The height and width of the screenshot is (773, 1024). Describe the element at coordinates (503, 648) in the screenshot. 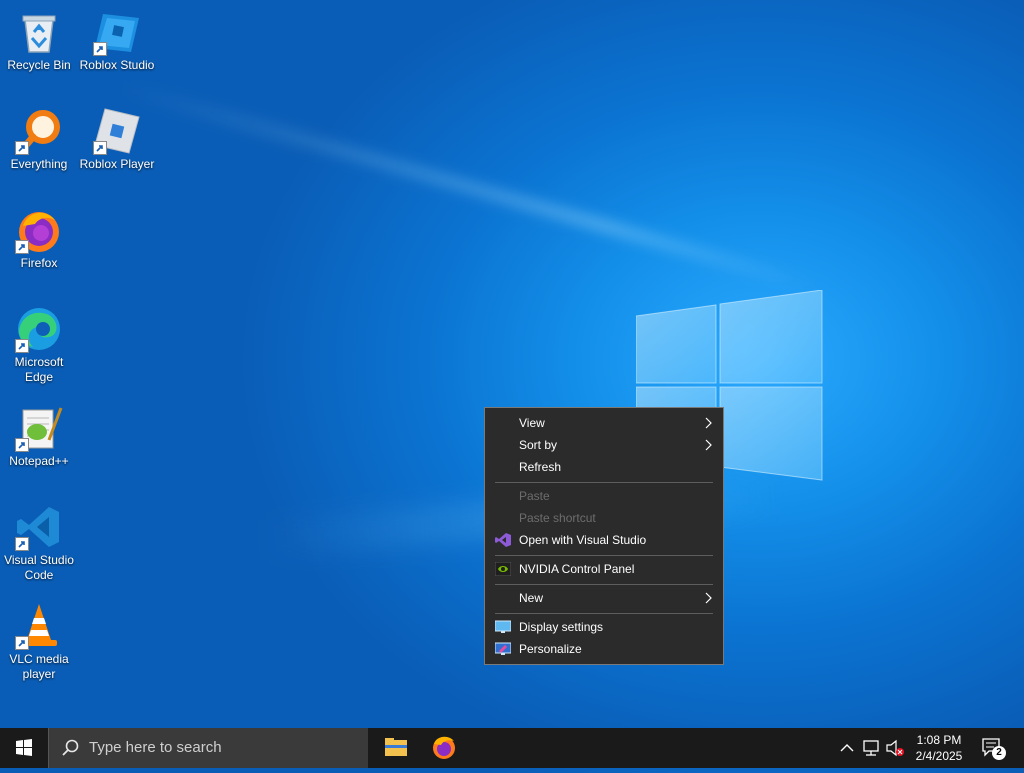

I see `personalize-icon` at that location.